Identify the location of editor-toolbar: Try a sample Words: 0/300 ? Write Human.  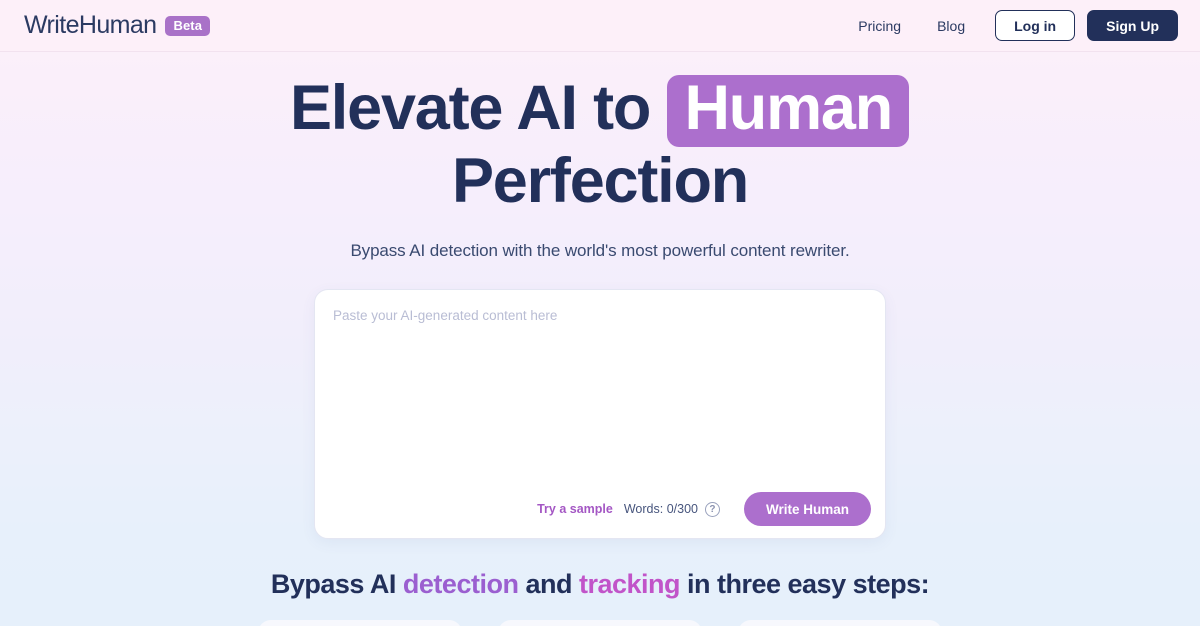
(600, 509).